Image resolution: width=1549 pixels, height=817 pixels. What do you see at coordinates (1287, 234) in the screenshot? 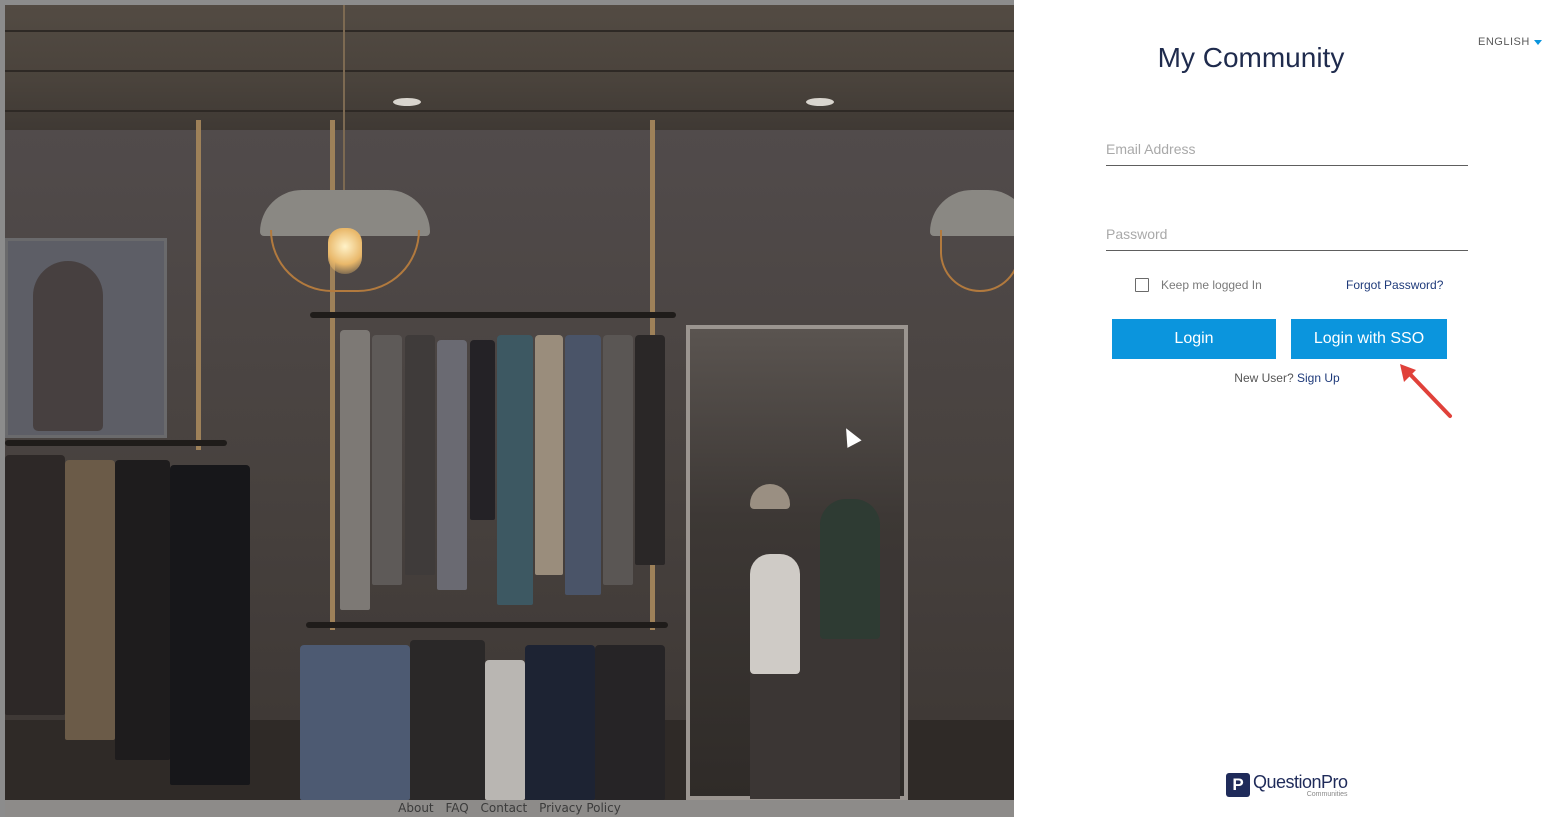
I see `password-field` at bounding box center [1287, 234].